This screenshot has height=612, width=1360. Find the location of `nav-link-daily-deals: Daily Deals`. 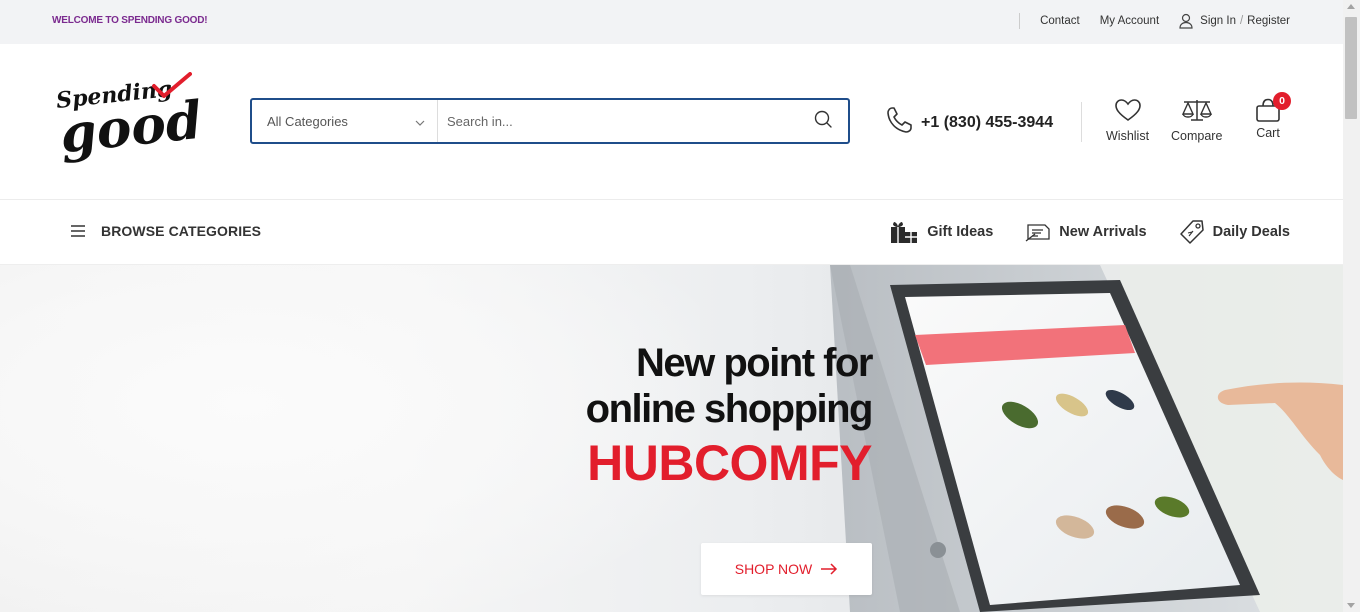

nav-link-daily-deals: Daily Deals is located at coordinates (1234, 232).